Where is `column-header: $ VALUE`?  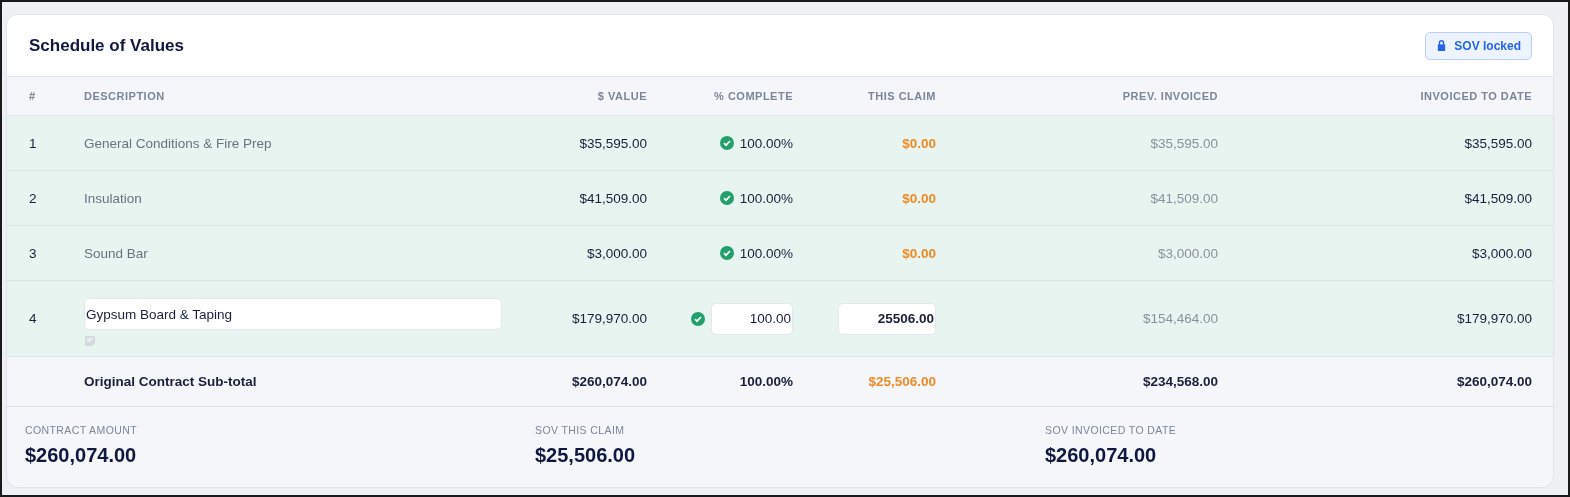
column-header: $ VALUE is located at coordinates (622, 96).